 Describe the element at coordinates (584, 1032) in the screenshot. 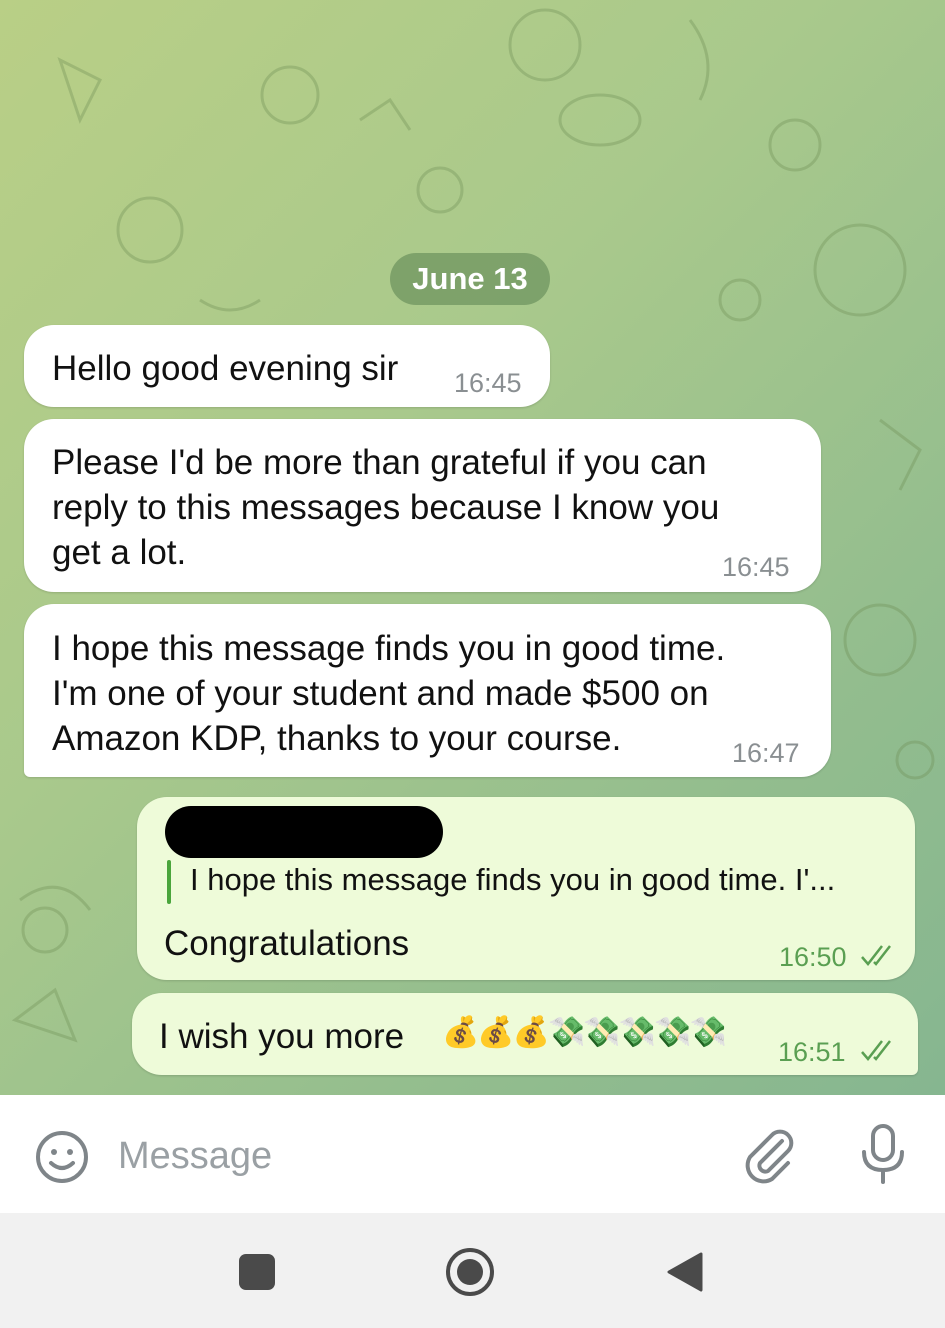

I see `money-emoji-sequence: 💰💰💰💸💸💸💸💸` at that location.